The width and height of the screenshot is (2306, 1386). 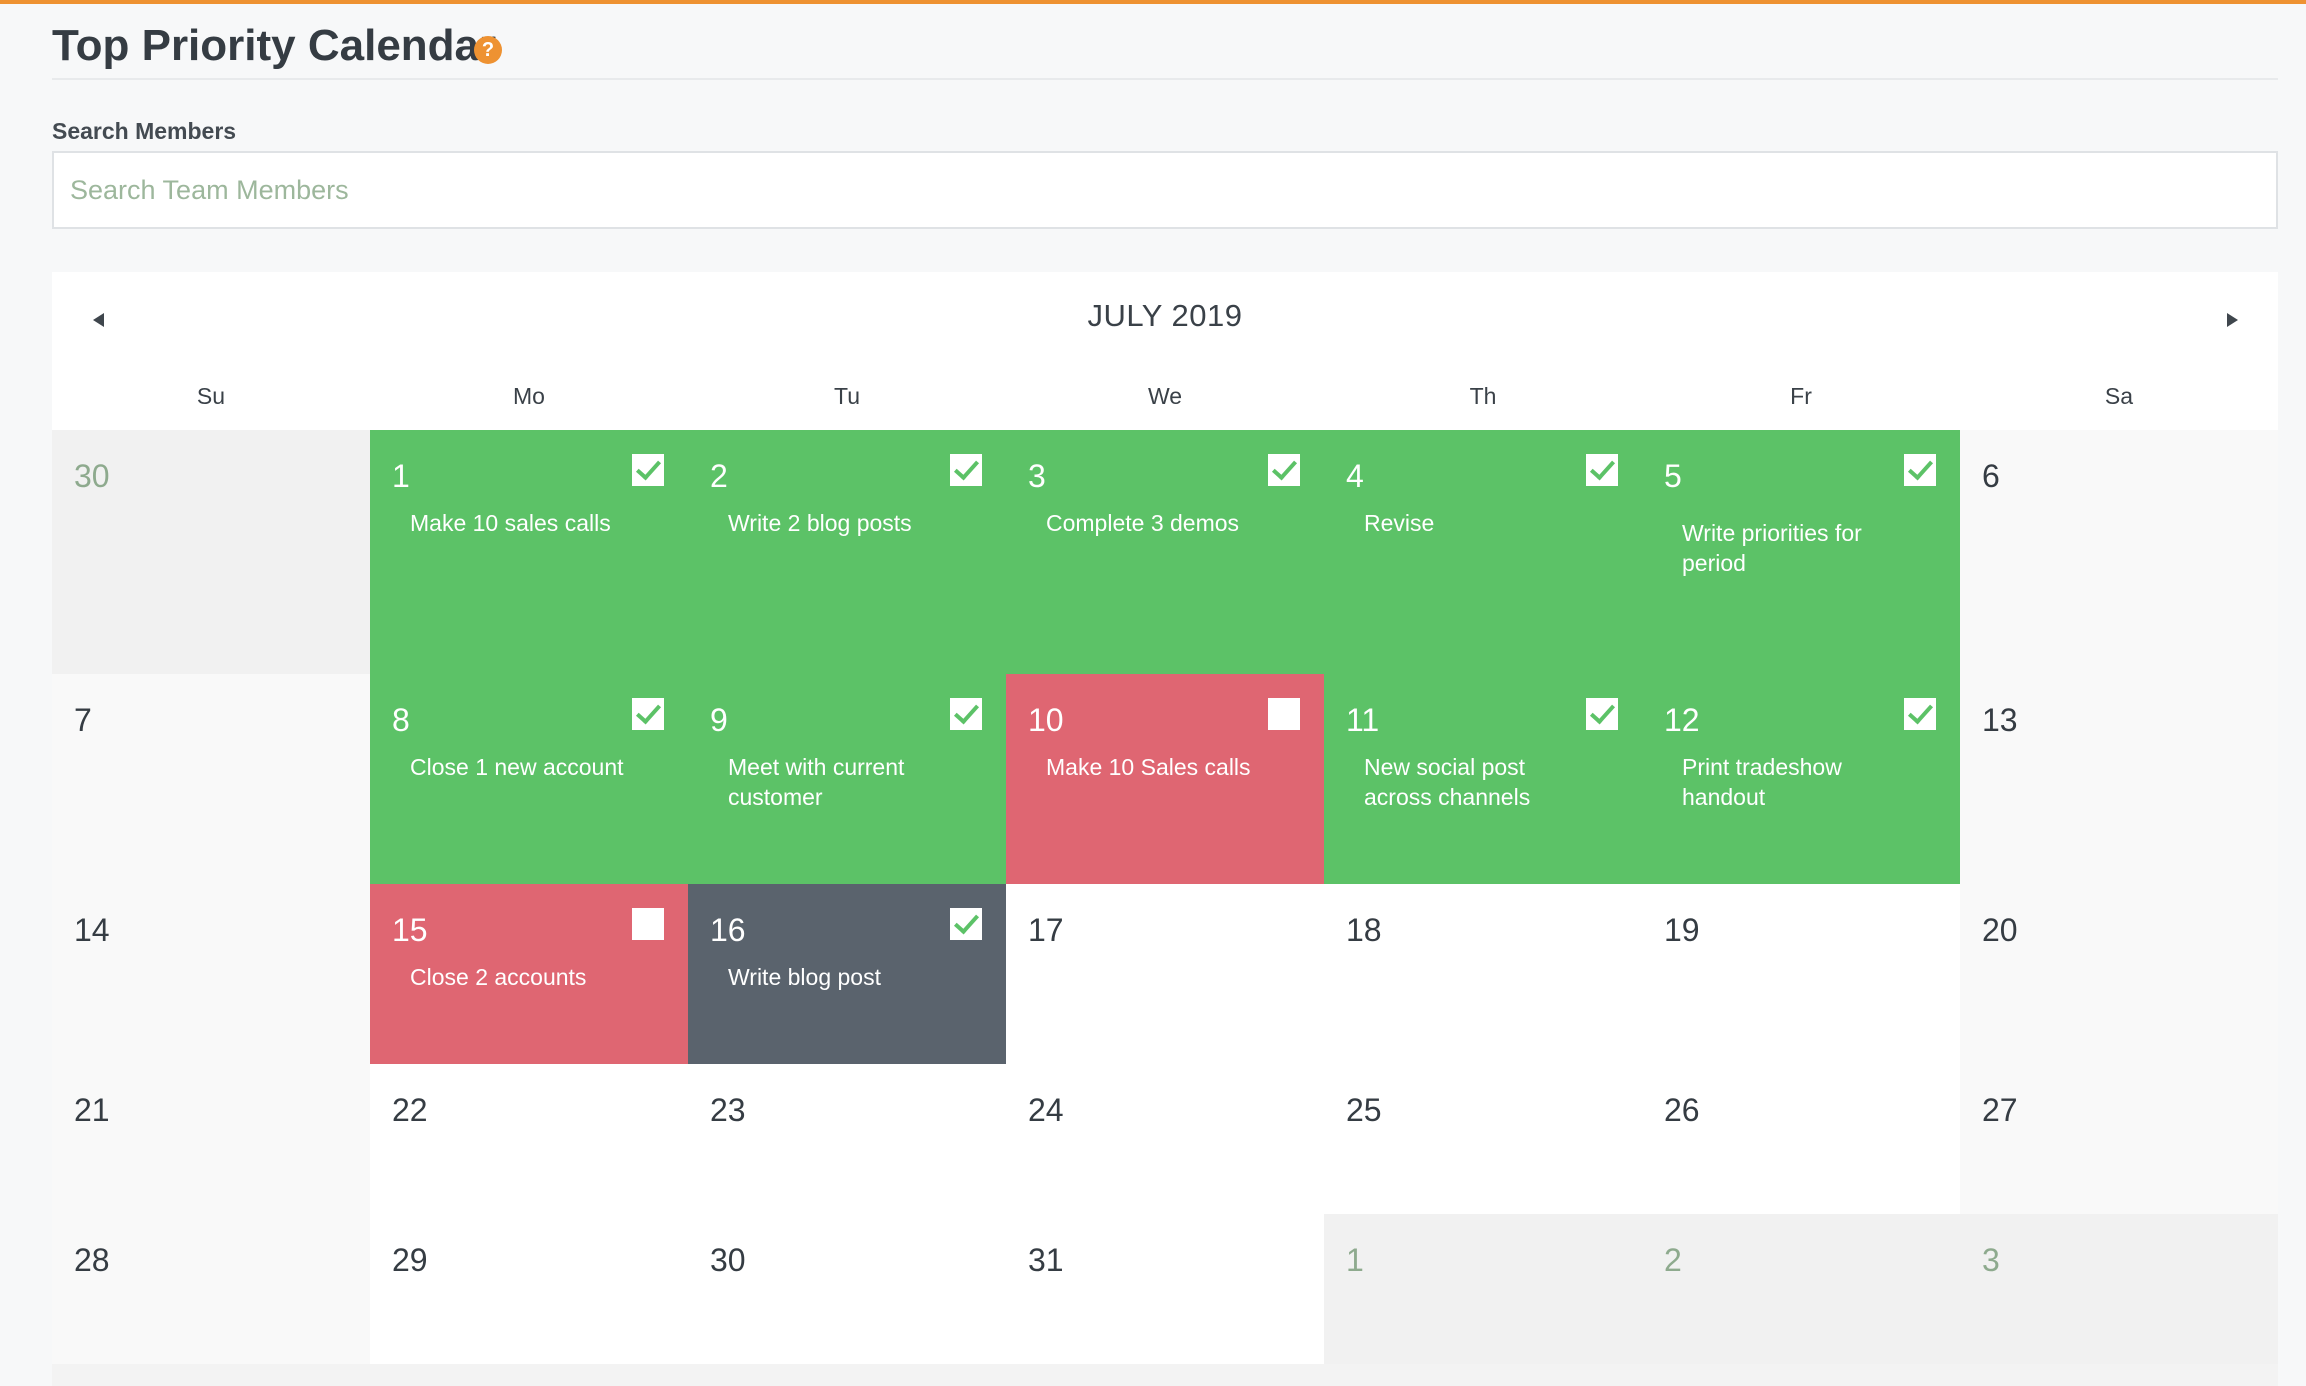 I want to click on day-cell: 7, so click(x=211, y=779).